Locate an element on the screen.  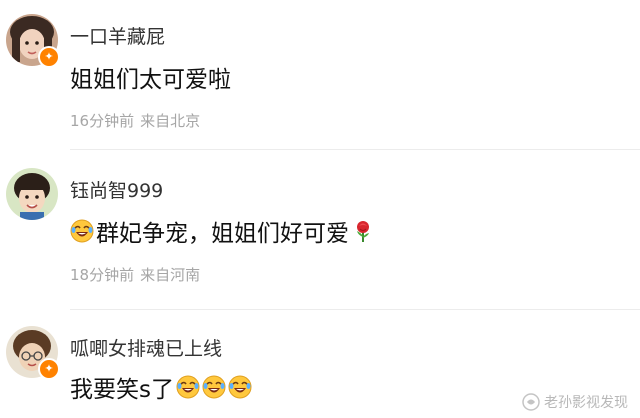
watermark-logo-icon is located at coordinates (531, 402).